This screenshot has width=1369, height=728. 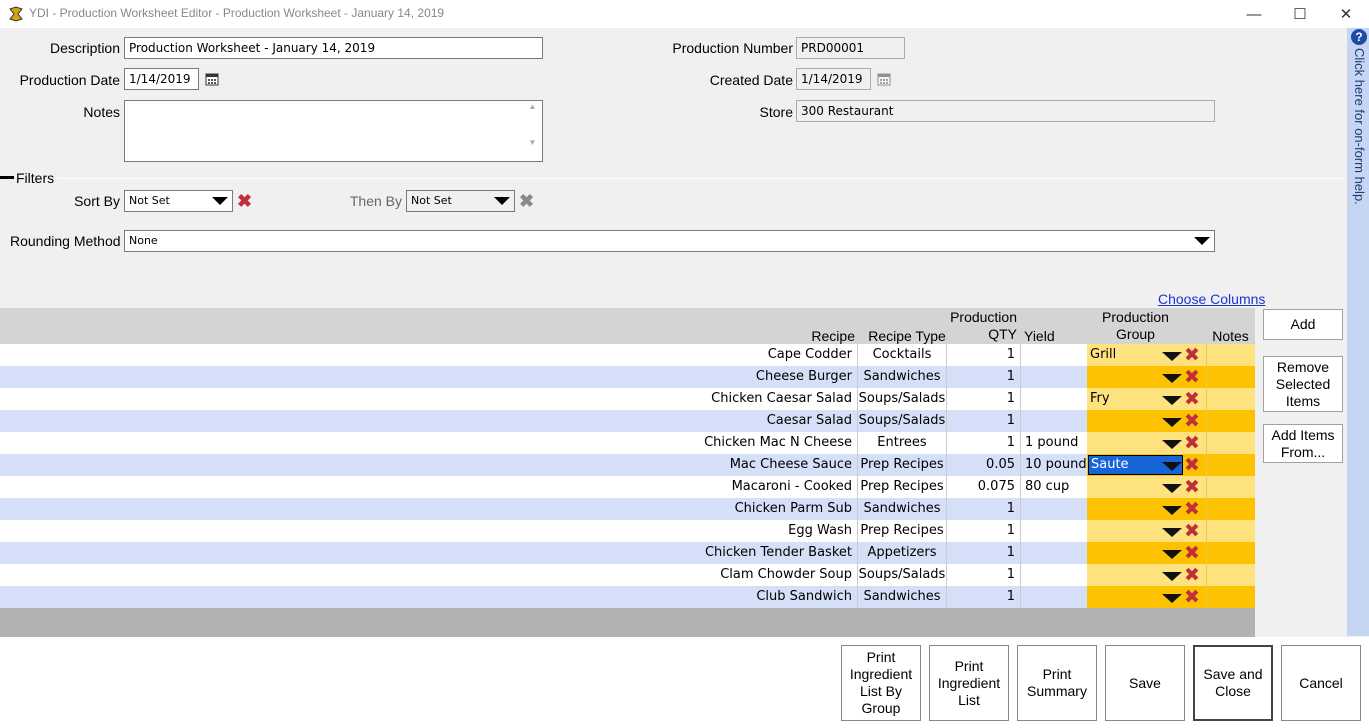 I want to click on save-and-close-button: Save and Close, so click(x=1233, y=683).